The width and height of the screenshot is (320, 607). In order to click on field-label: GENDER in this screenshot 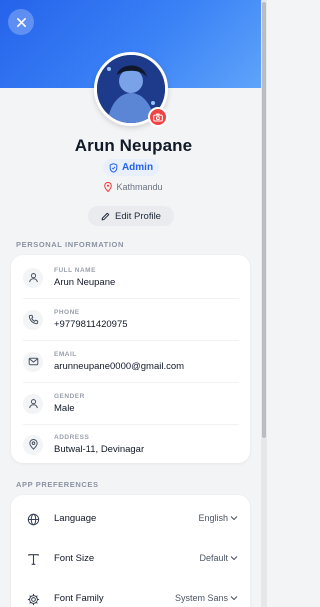, I will do `click(69, 396)`.